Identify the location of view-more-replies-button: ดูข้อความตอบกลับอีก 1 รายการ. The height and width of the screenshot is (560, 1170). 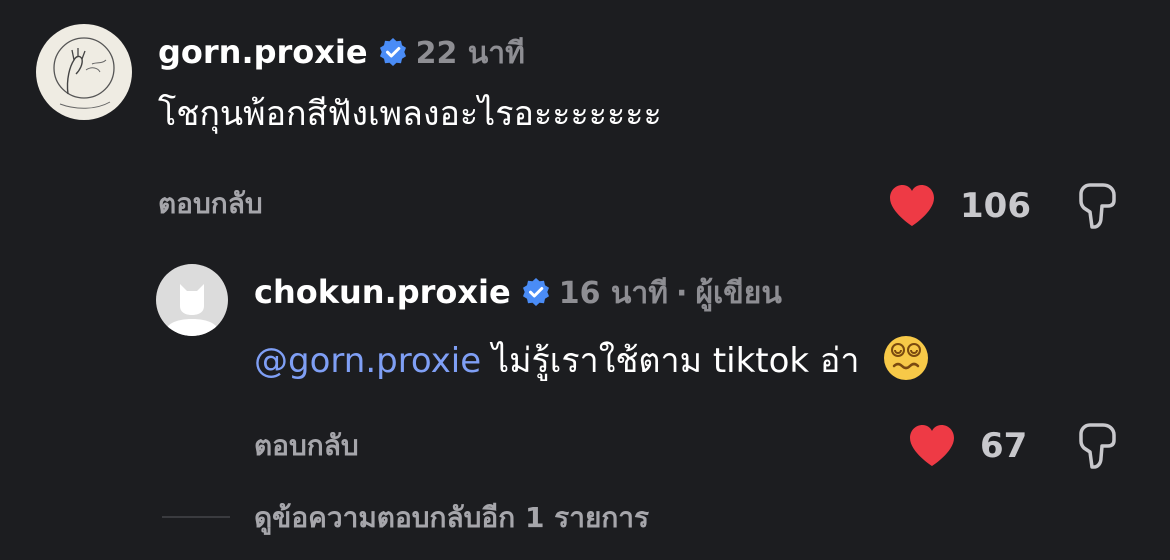
(451, 518).